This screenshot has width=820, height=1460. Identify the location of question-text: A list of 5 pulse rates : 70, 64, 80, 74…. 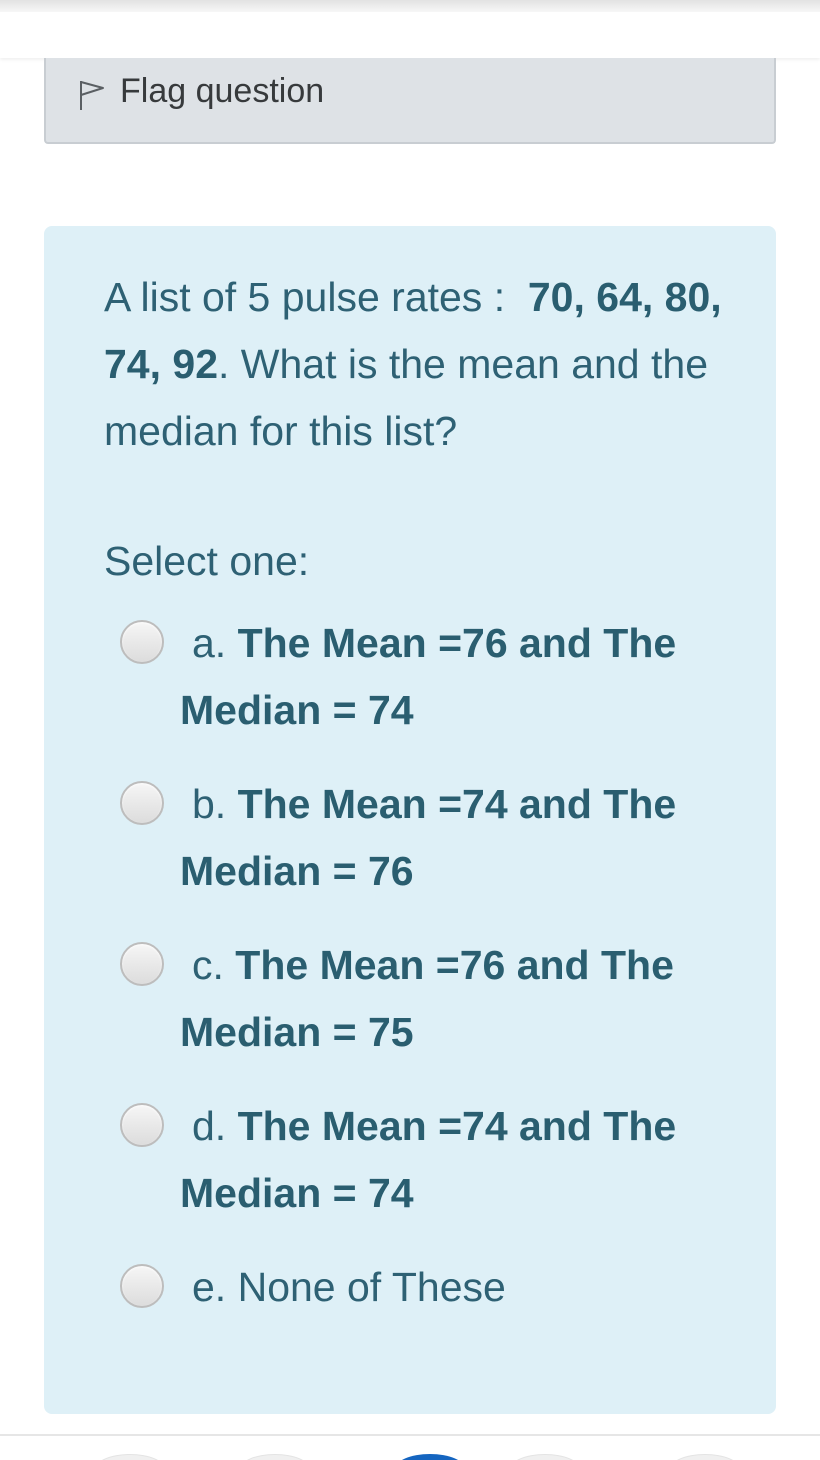
(424, 364).